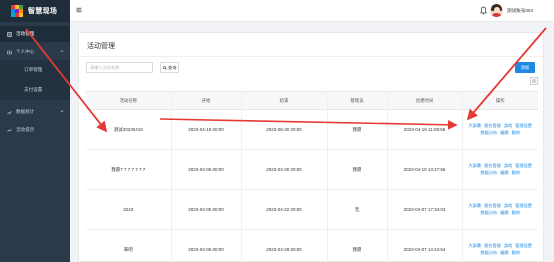 The width and height of the screenshot is (554, 262). I want to click on end-cell: 2023-06-30 00:00, so click(283, 129).